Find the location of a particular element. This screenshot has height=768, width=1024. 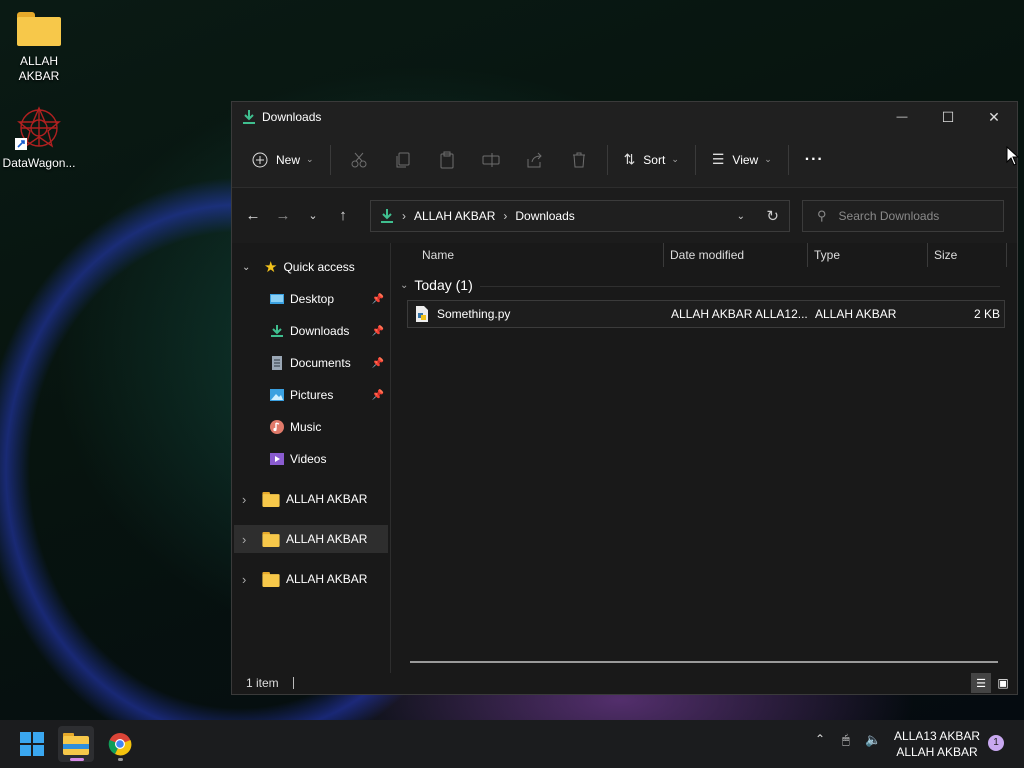

back-button: ← is located at coordinates (253, 216).